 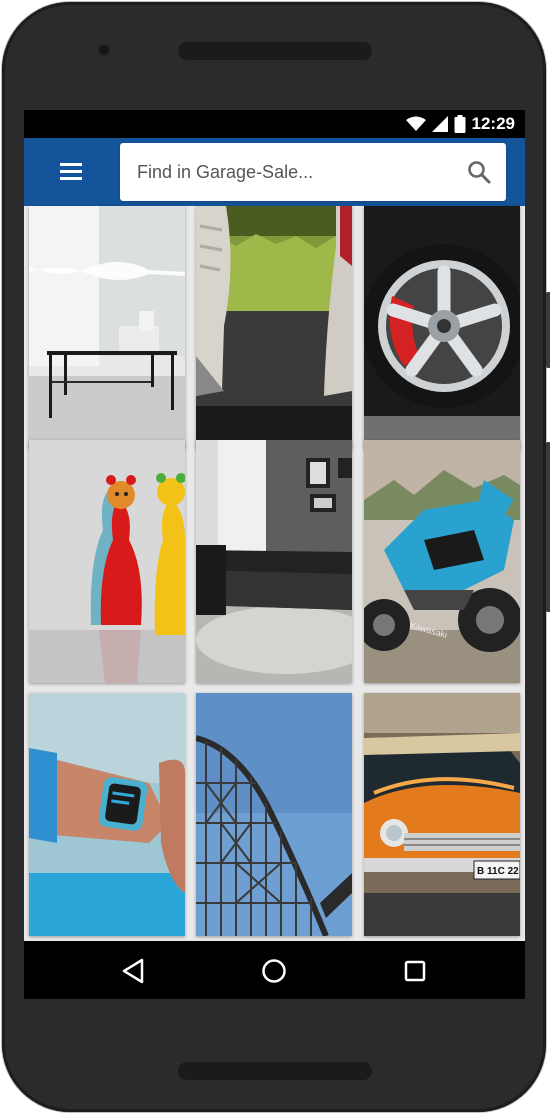 I want to click on grid-item-orange-classic-car: B 11C 22, so click(x=442, y=814).